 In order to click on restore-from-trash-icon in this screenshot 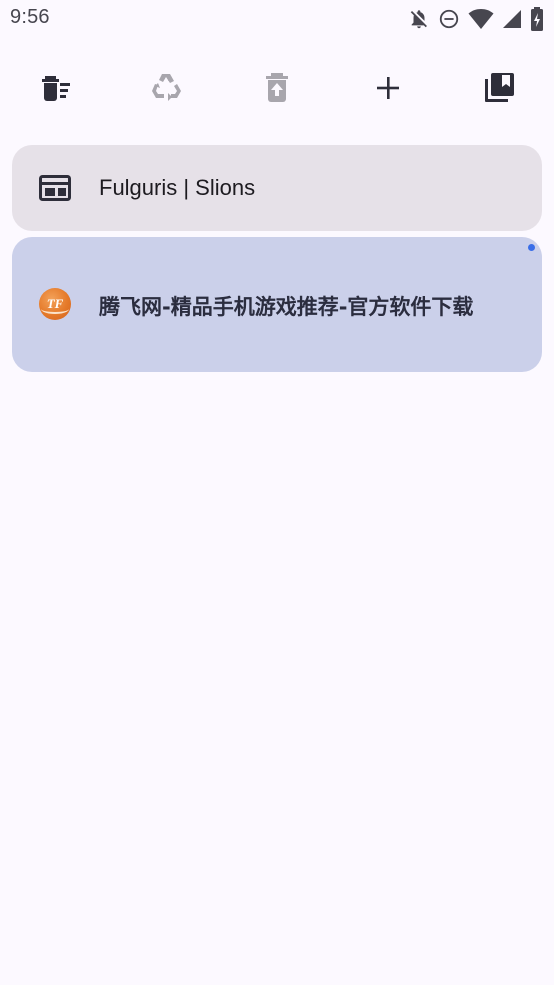, I will do `click(277, 88)`.